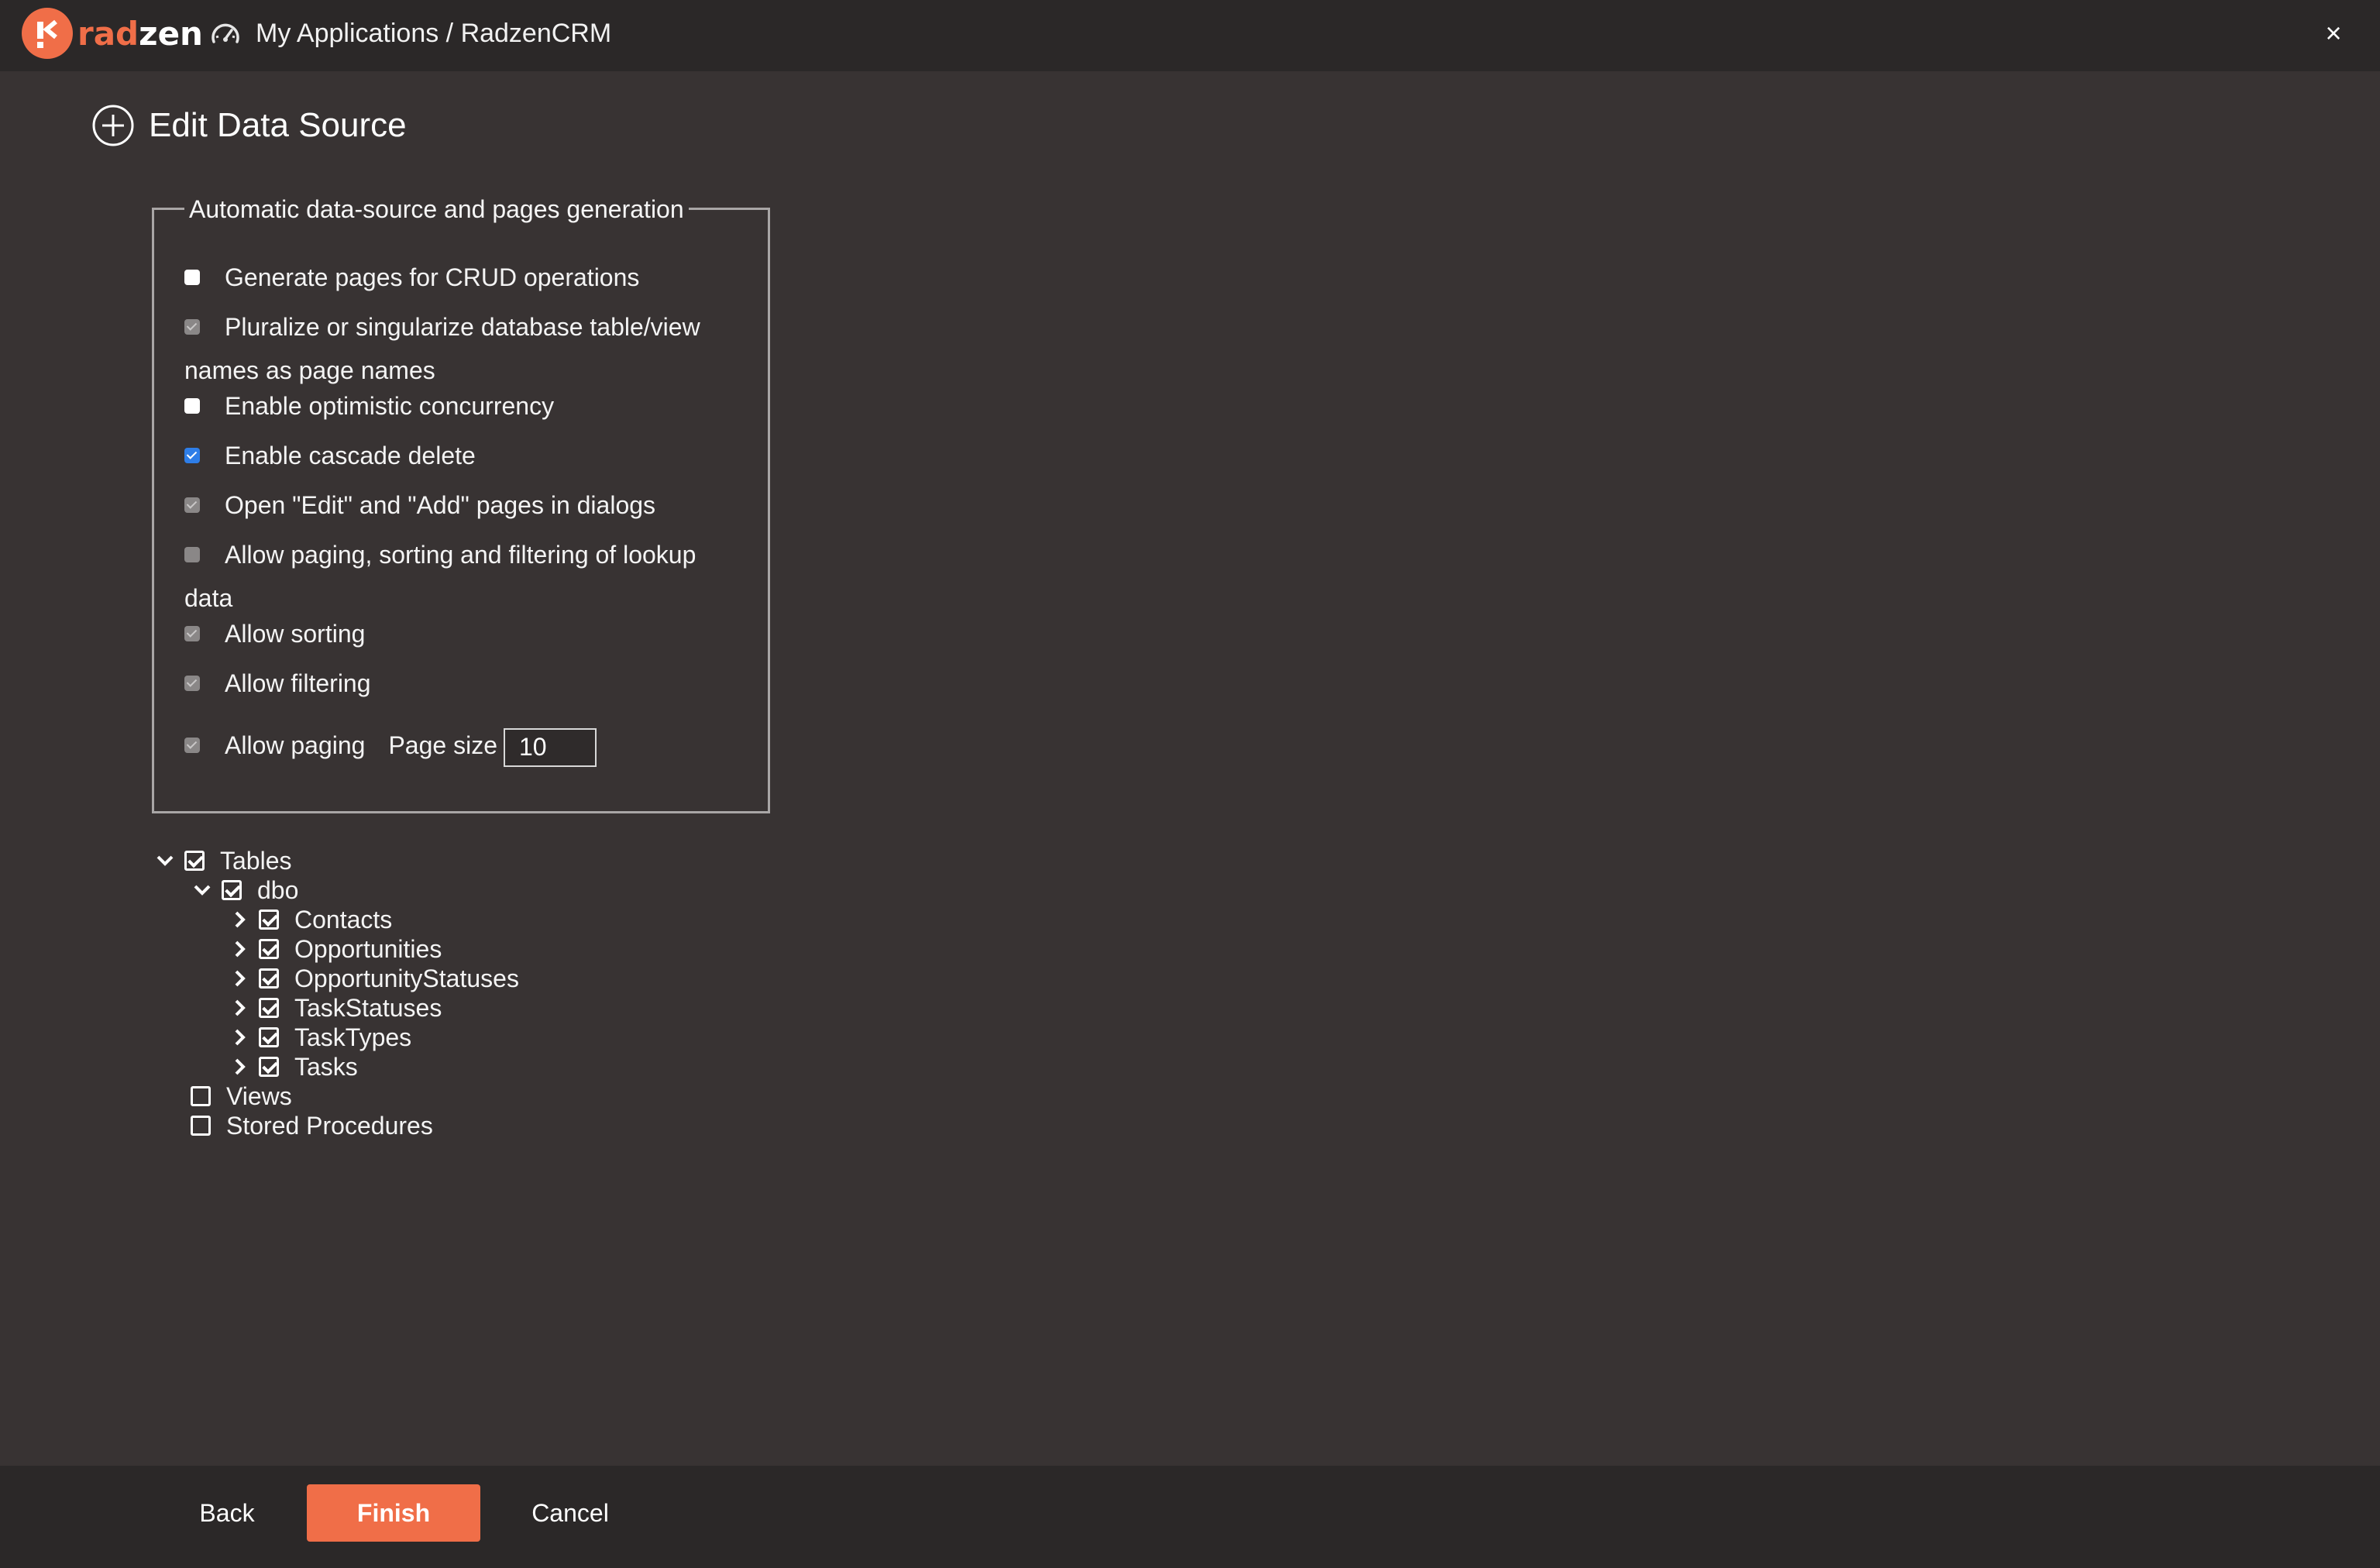 The image size is (2380, 1568). I want to click on tree-node-table: TaskStatuses, so click(335, 1008).